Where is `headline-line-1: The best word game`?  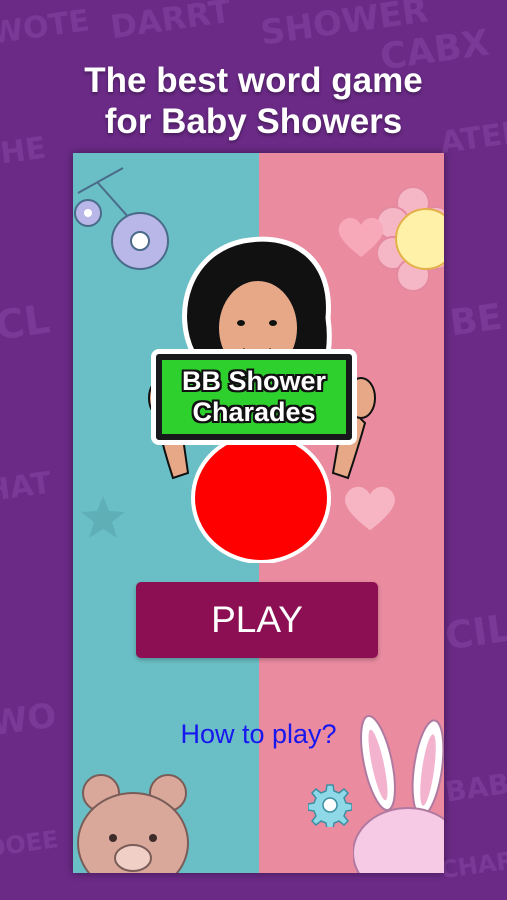
headline-line-1: The best word game is located at coordinates (253, 80).